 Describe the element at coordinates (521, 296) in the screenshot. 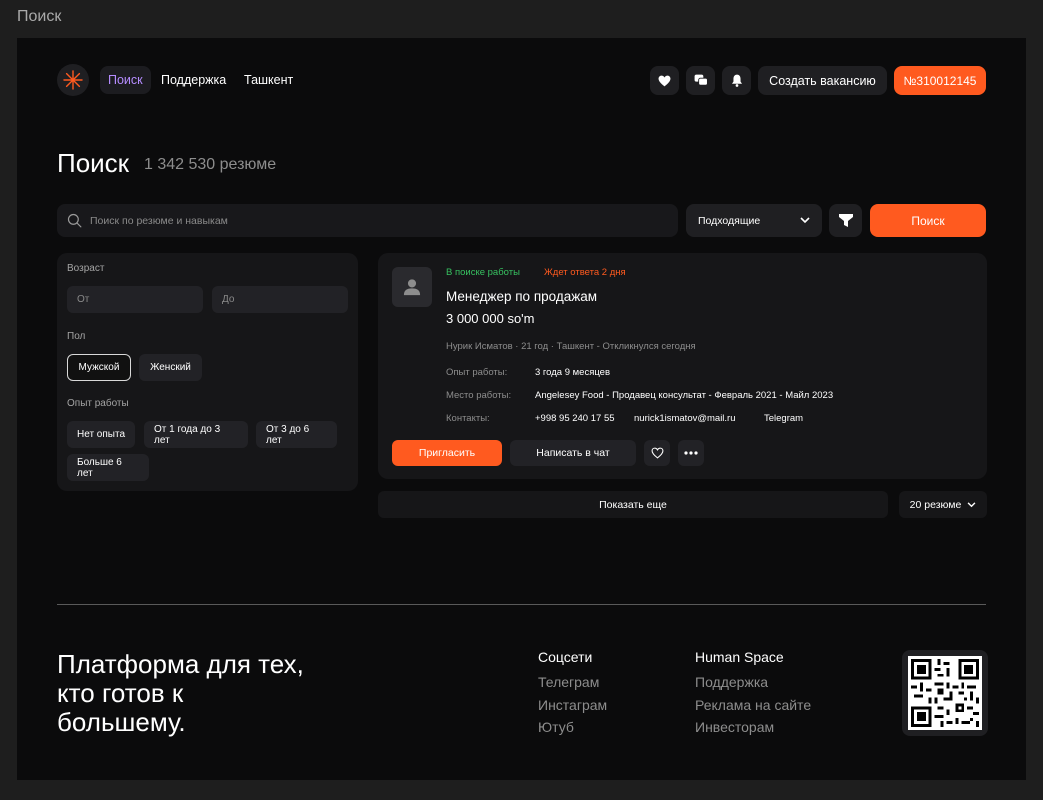

I see `job-title: Менеджер по продажам` at that location.